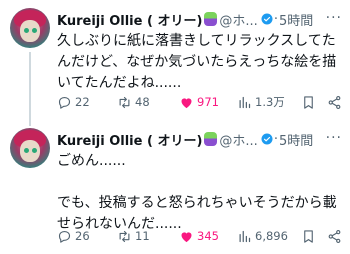 The height and width of the screenshot is (254, 350). What do you see at coordinates (142, 102) in the screenshot?
I see `retweet-count: 48` at bounding box center [142, 102].